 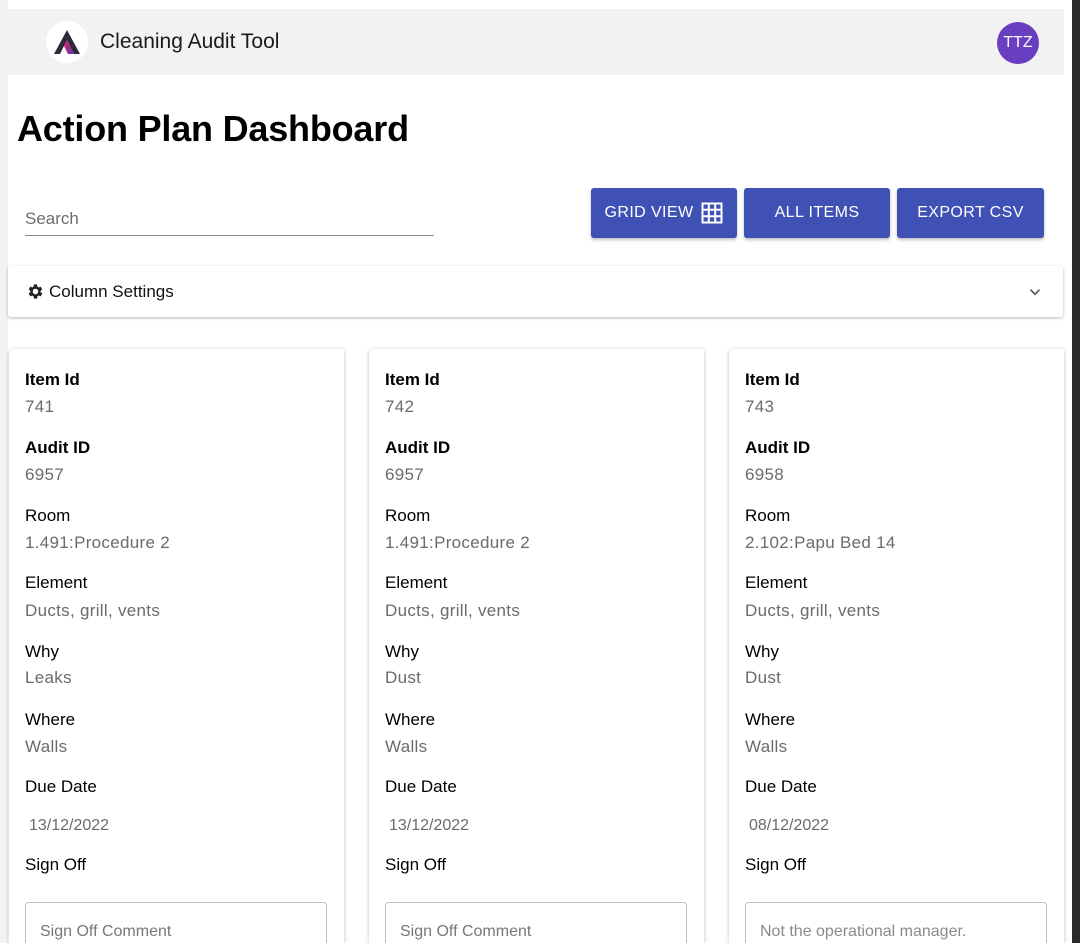 What do you see at coordinates (190, 41) in the screenshot?
I see `app-title: Cleaning Audit Tool` at bounding box center [190, 41].